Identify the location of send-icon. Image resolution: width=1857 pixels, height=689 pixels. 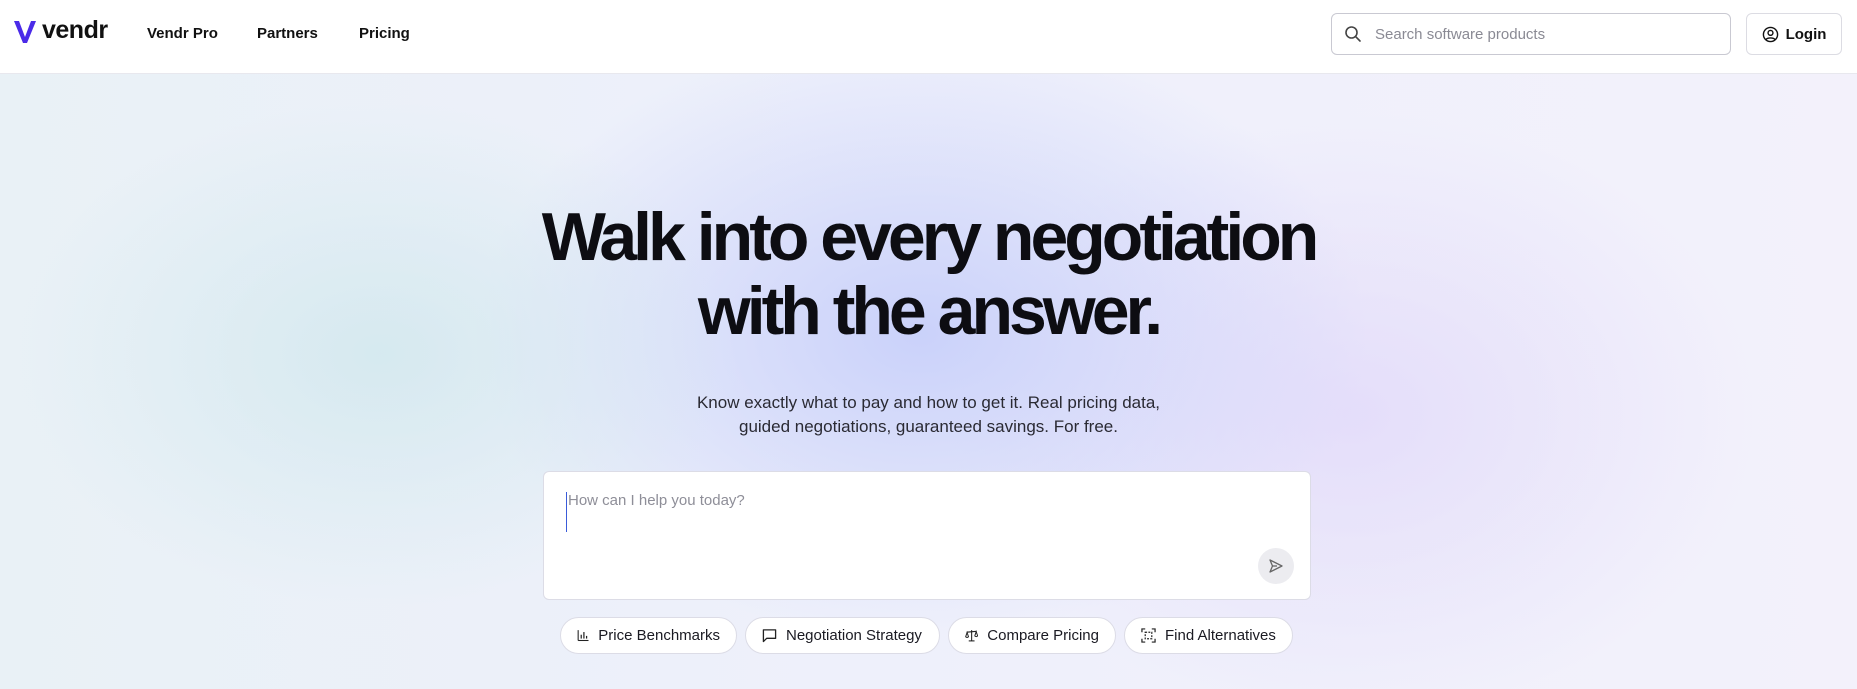
(1276, 566).